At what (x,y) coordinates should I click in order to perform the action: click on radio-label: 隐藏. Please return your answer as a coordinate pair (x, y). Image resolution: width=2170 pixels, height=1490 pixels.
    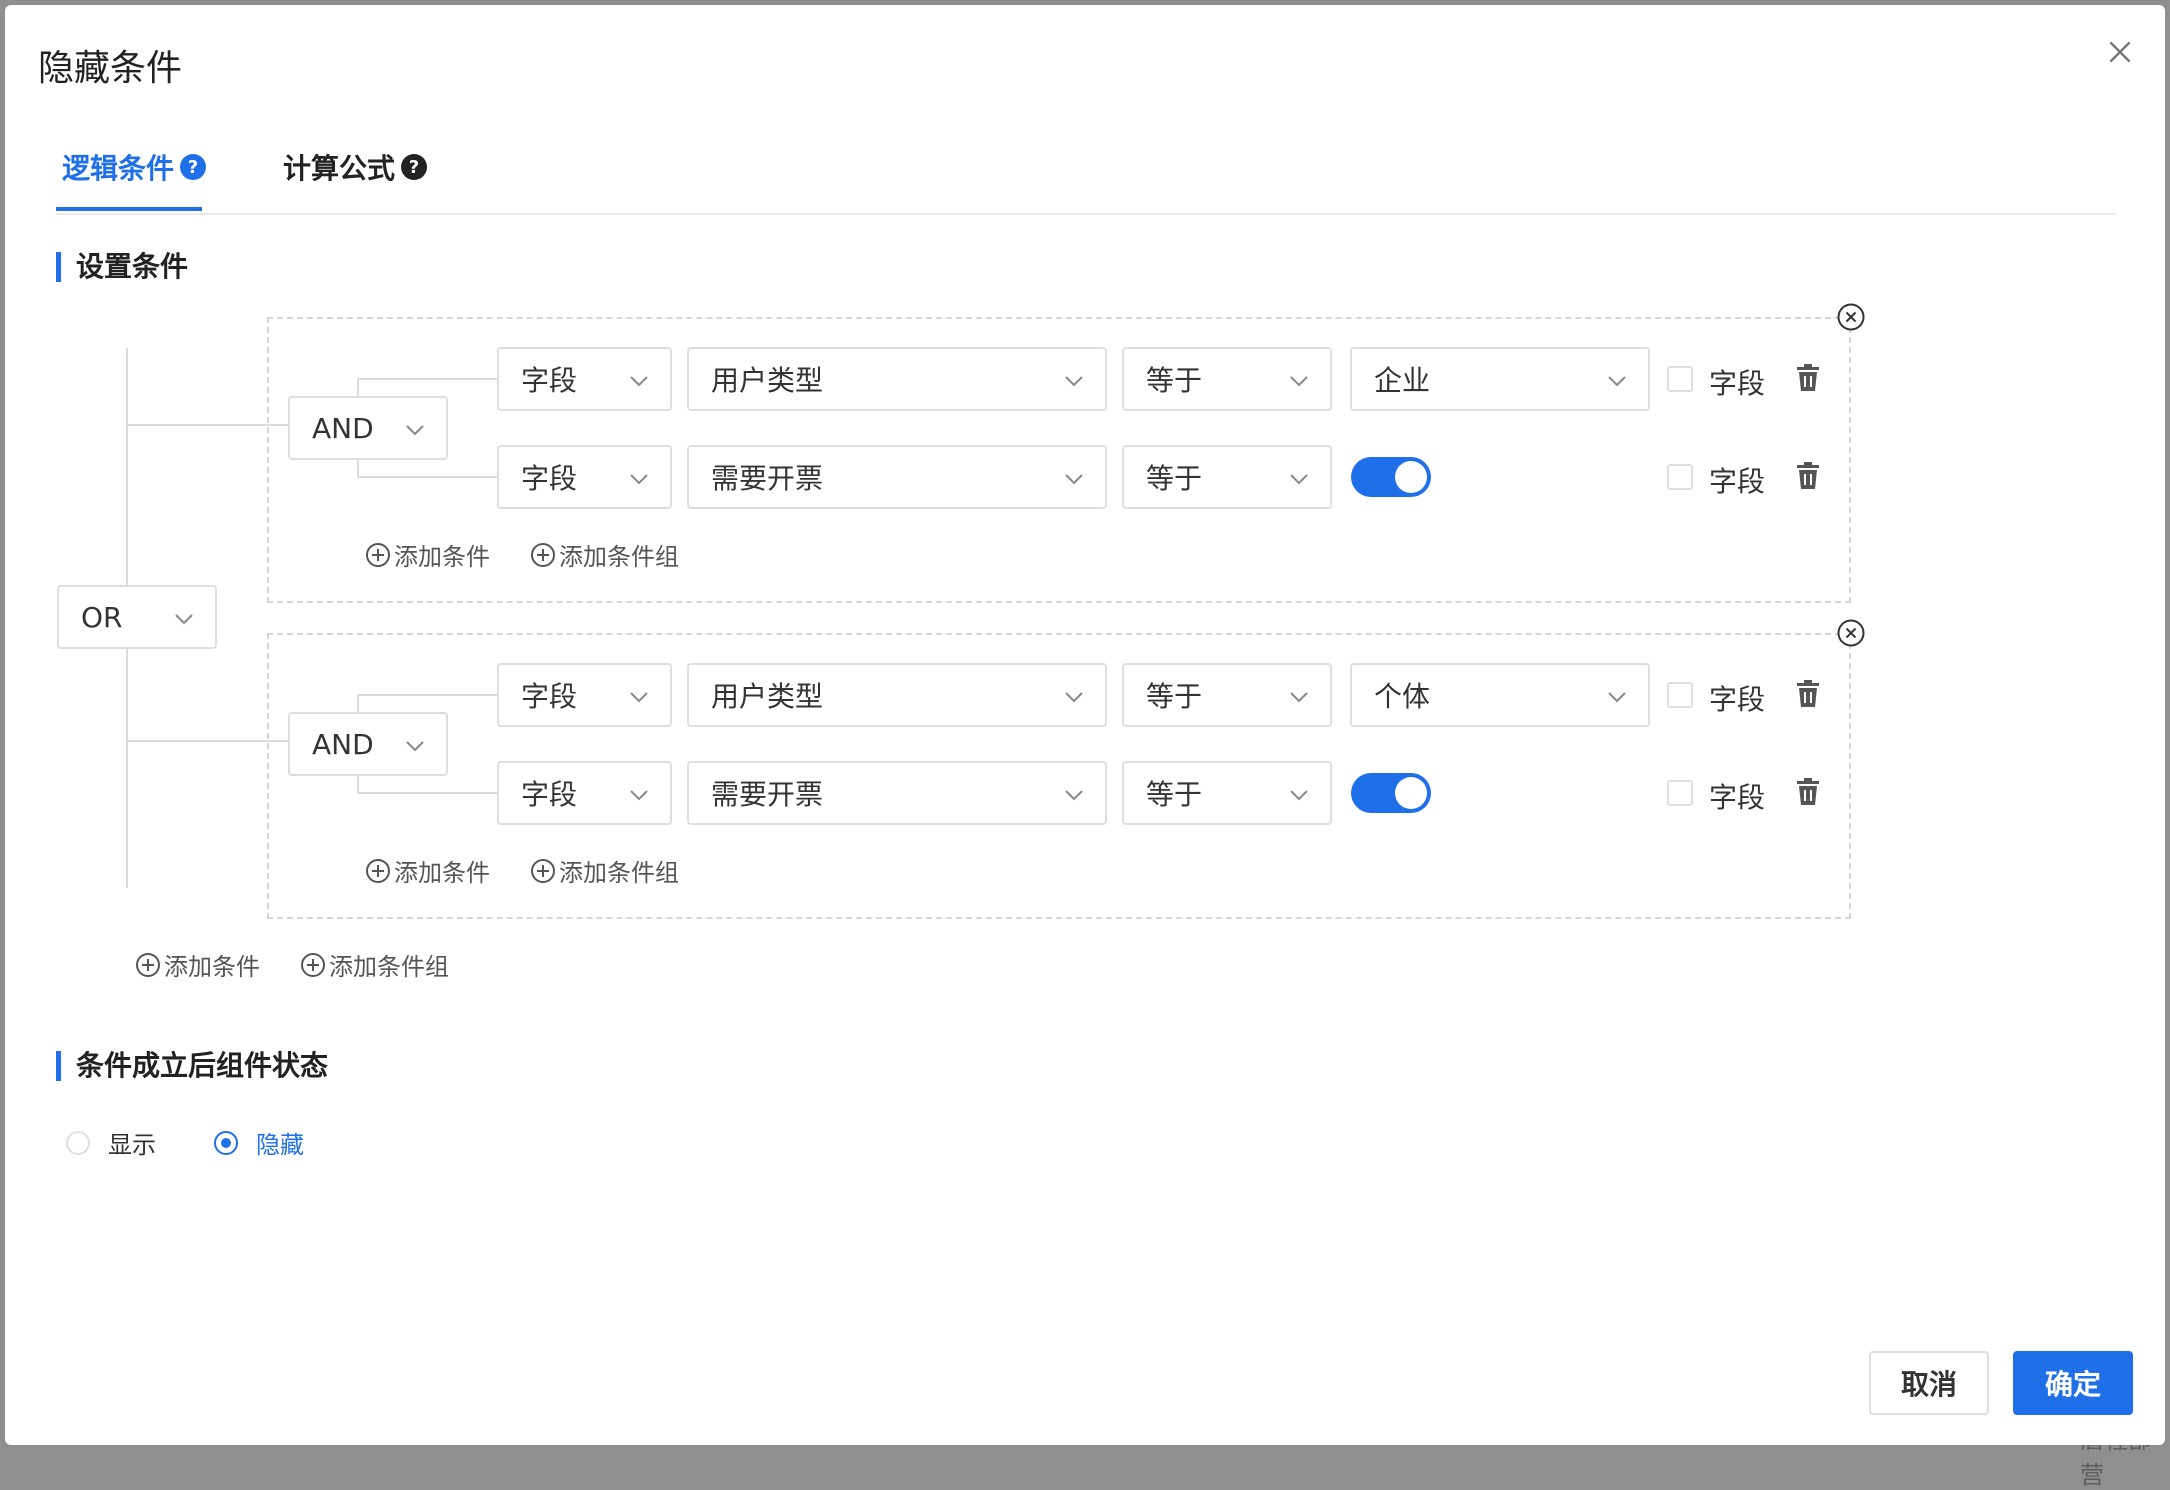
    Looking at the image, I should click on (280, 1145).